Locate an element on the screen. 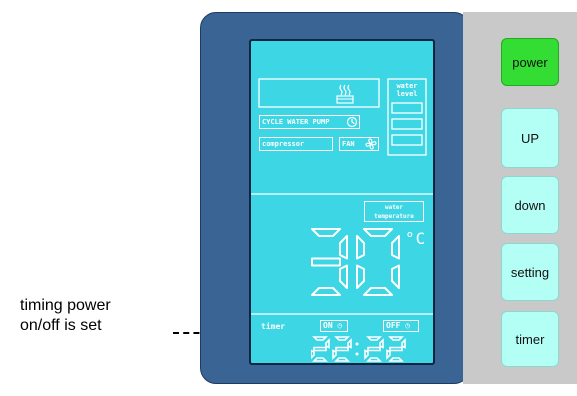  setting-button: setting is located at coordinates (530, 272).